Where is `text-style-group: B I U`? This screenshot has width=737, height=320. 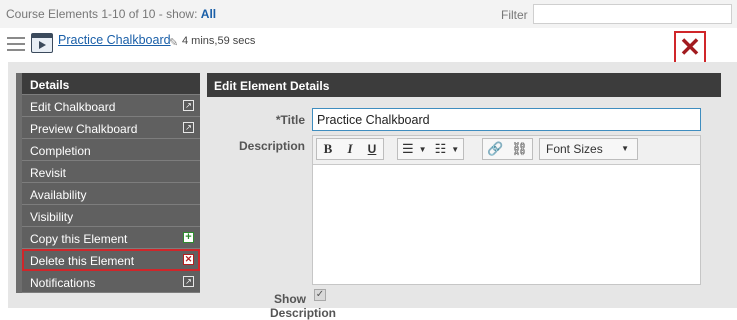 text-style-group: B I U is located at coordinates (350, 149).